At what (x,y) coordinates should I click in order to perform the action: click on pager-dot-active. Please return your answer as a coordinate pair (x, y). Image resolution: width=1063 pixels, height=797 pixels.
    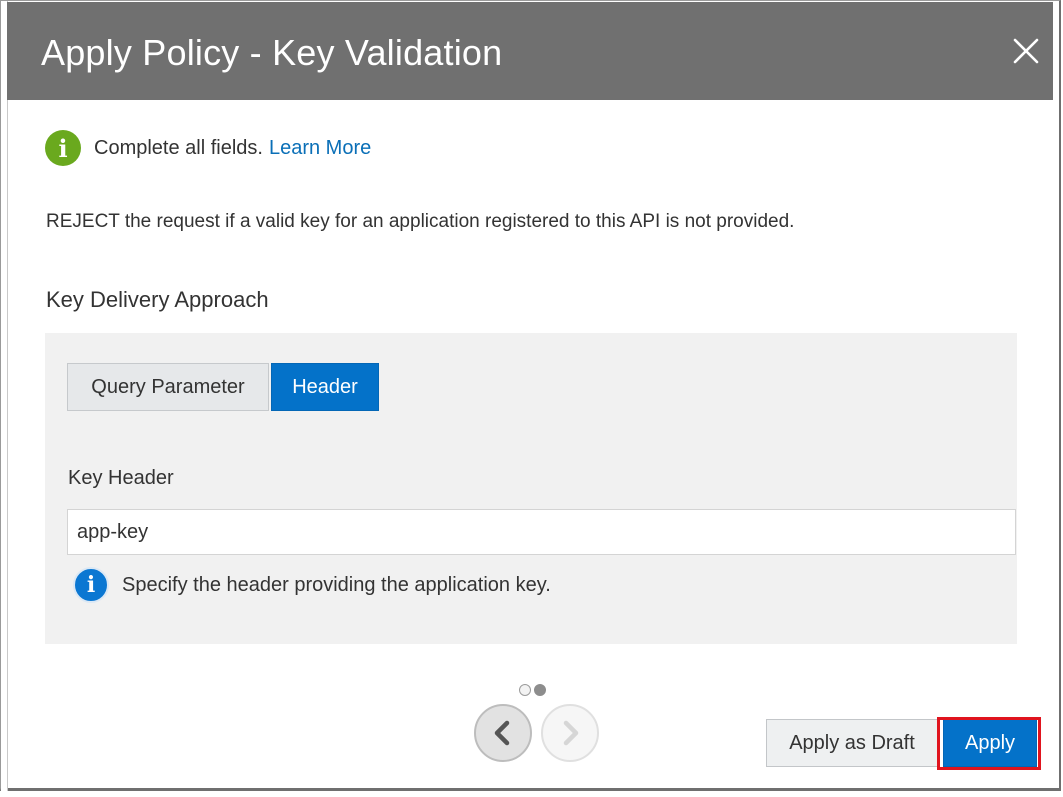
    Looking at the image, I should click on (540, 690).